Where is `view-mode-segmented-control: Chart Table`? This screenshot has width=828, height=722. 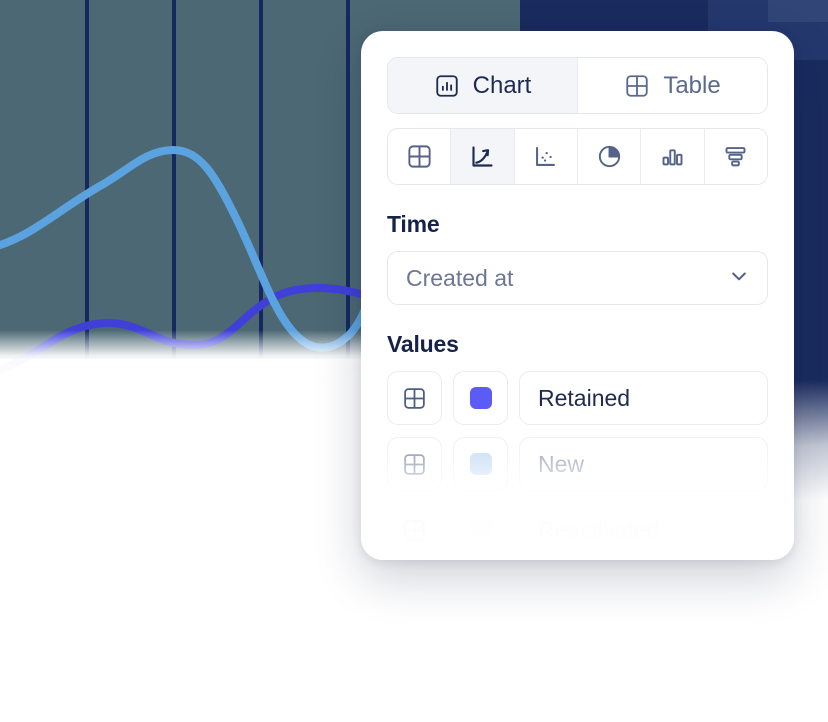 view-mode-segmented-control: Chart Table is located at coordinates (577, 85).